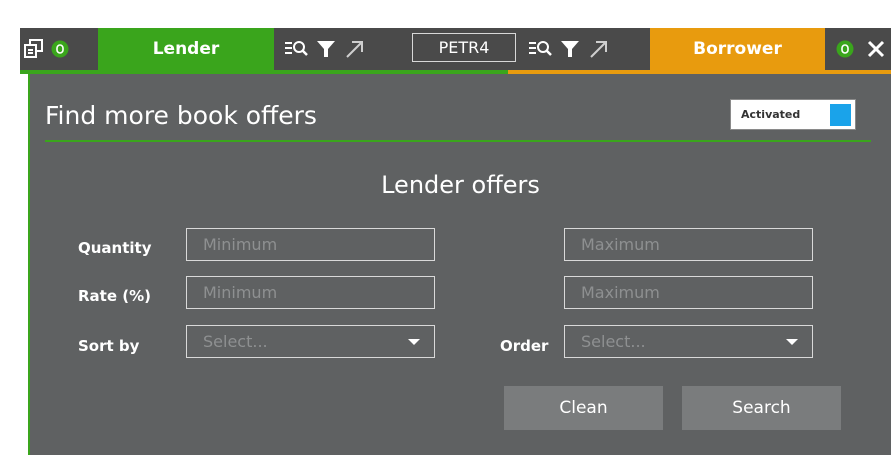 The image size is (891, 455). Describe the element at coordinates (458, 141) in the screenshot. I see `panel-divider` at that location.